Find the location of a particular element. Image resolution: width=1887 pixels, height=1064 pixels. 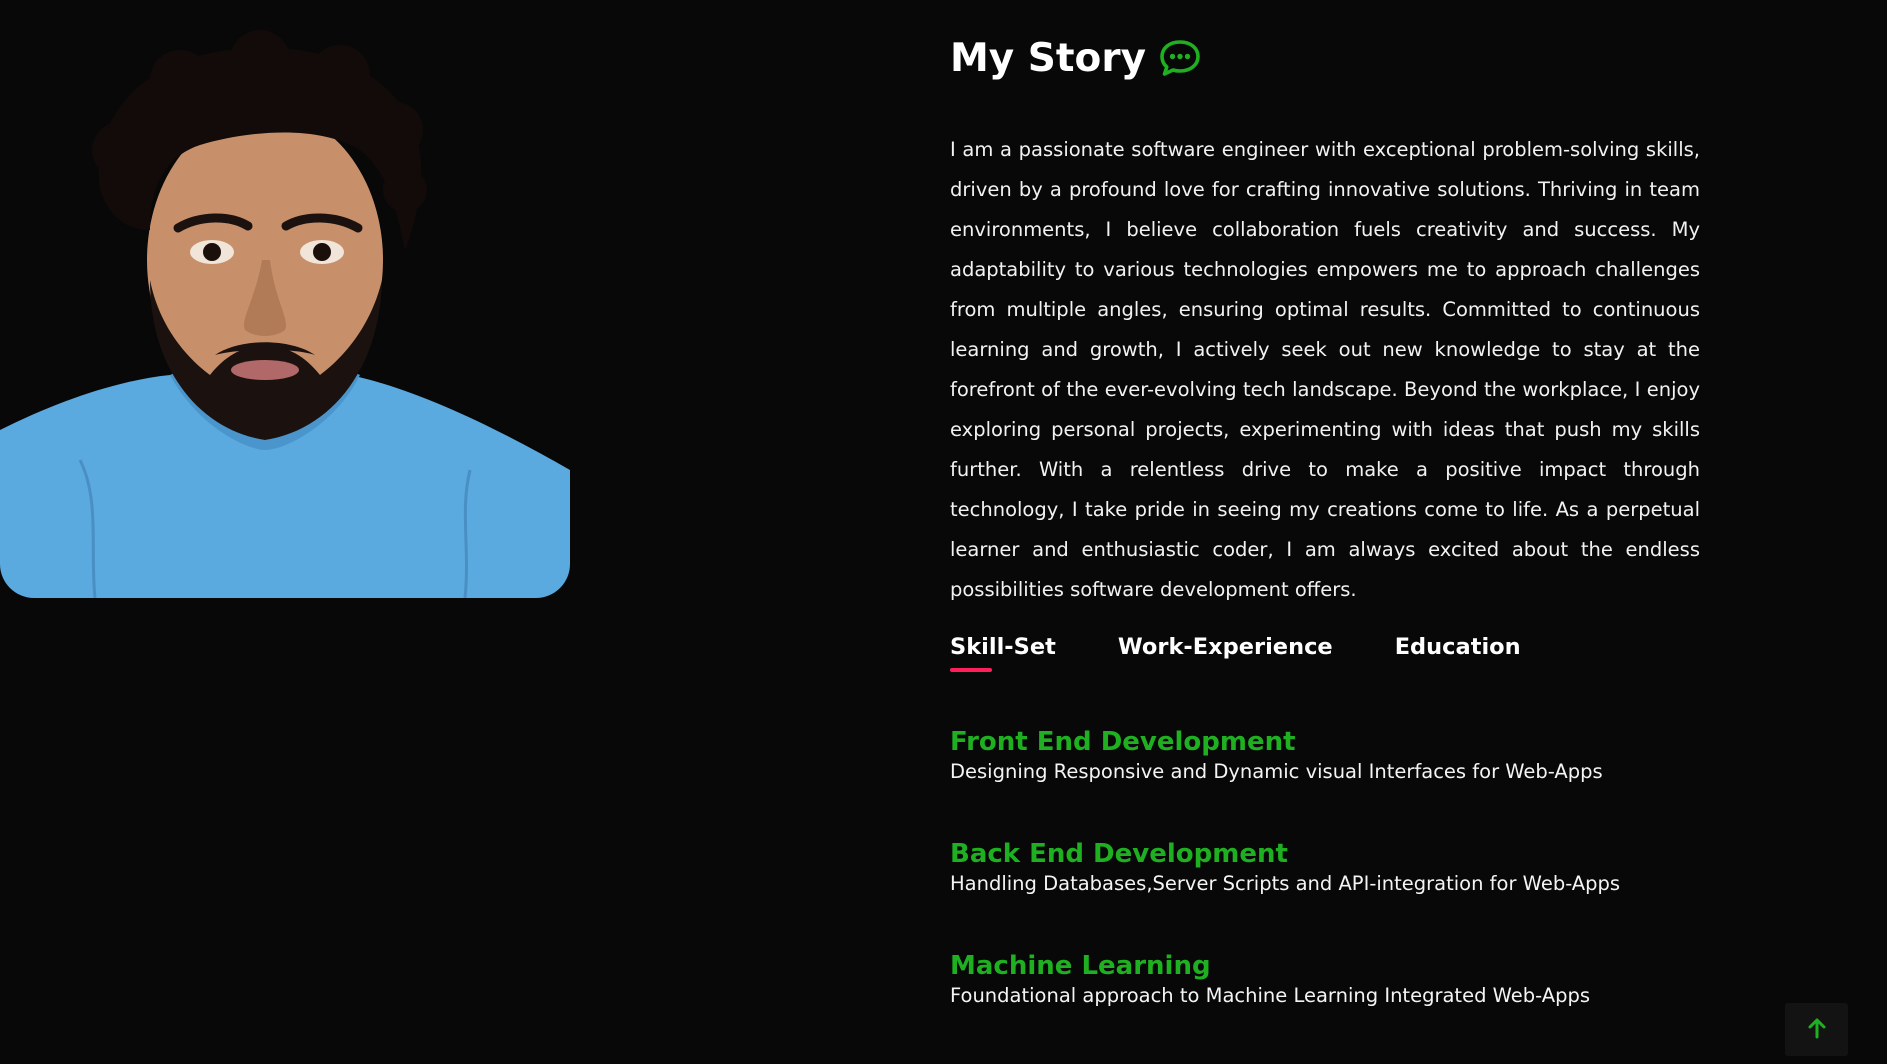

tab-skill-set: Skill-Set is located at coordinates (1003, 655).